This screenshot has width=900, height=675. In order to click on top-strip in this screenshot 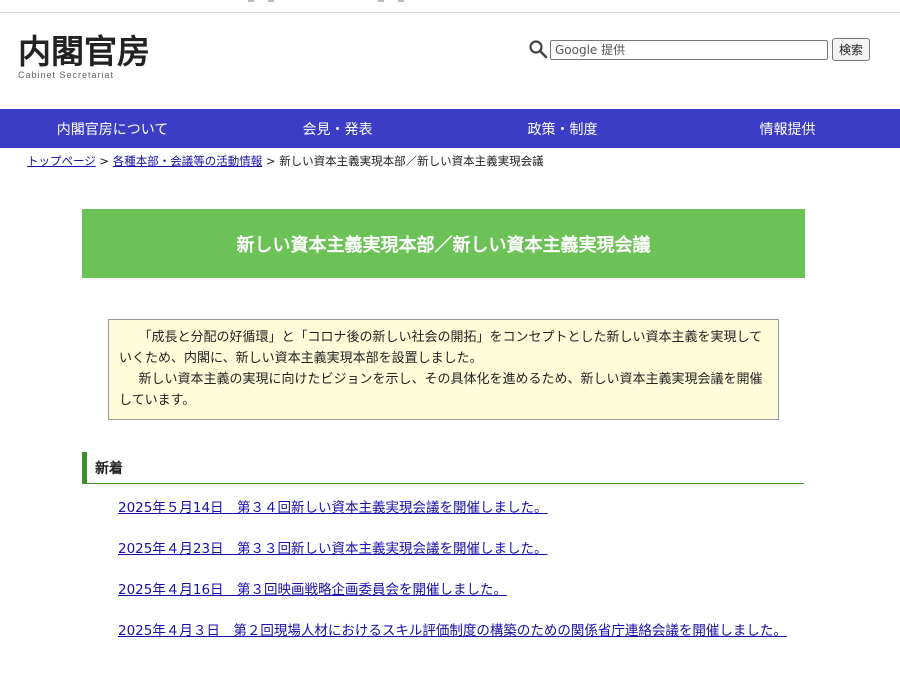, I will do `click(450, 6)`.